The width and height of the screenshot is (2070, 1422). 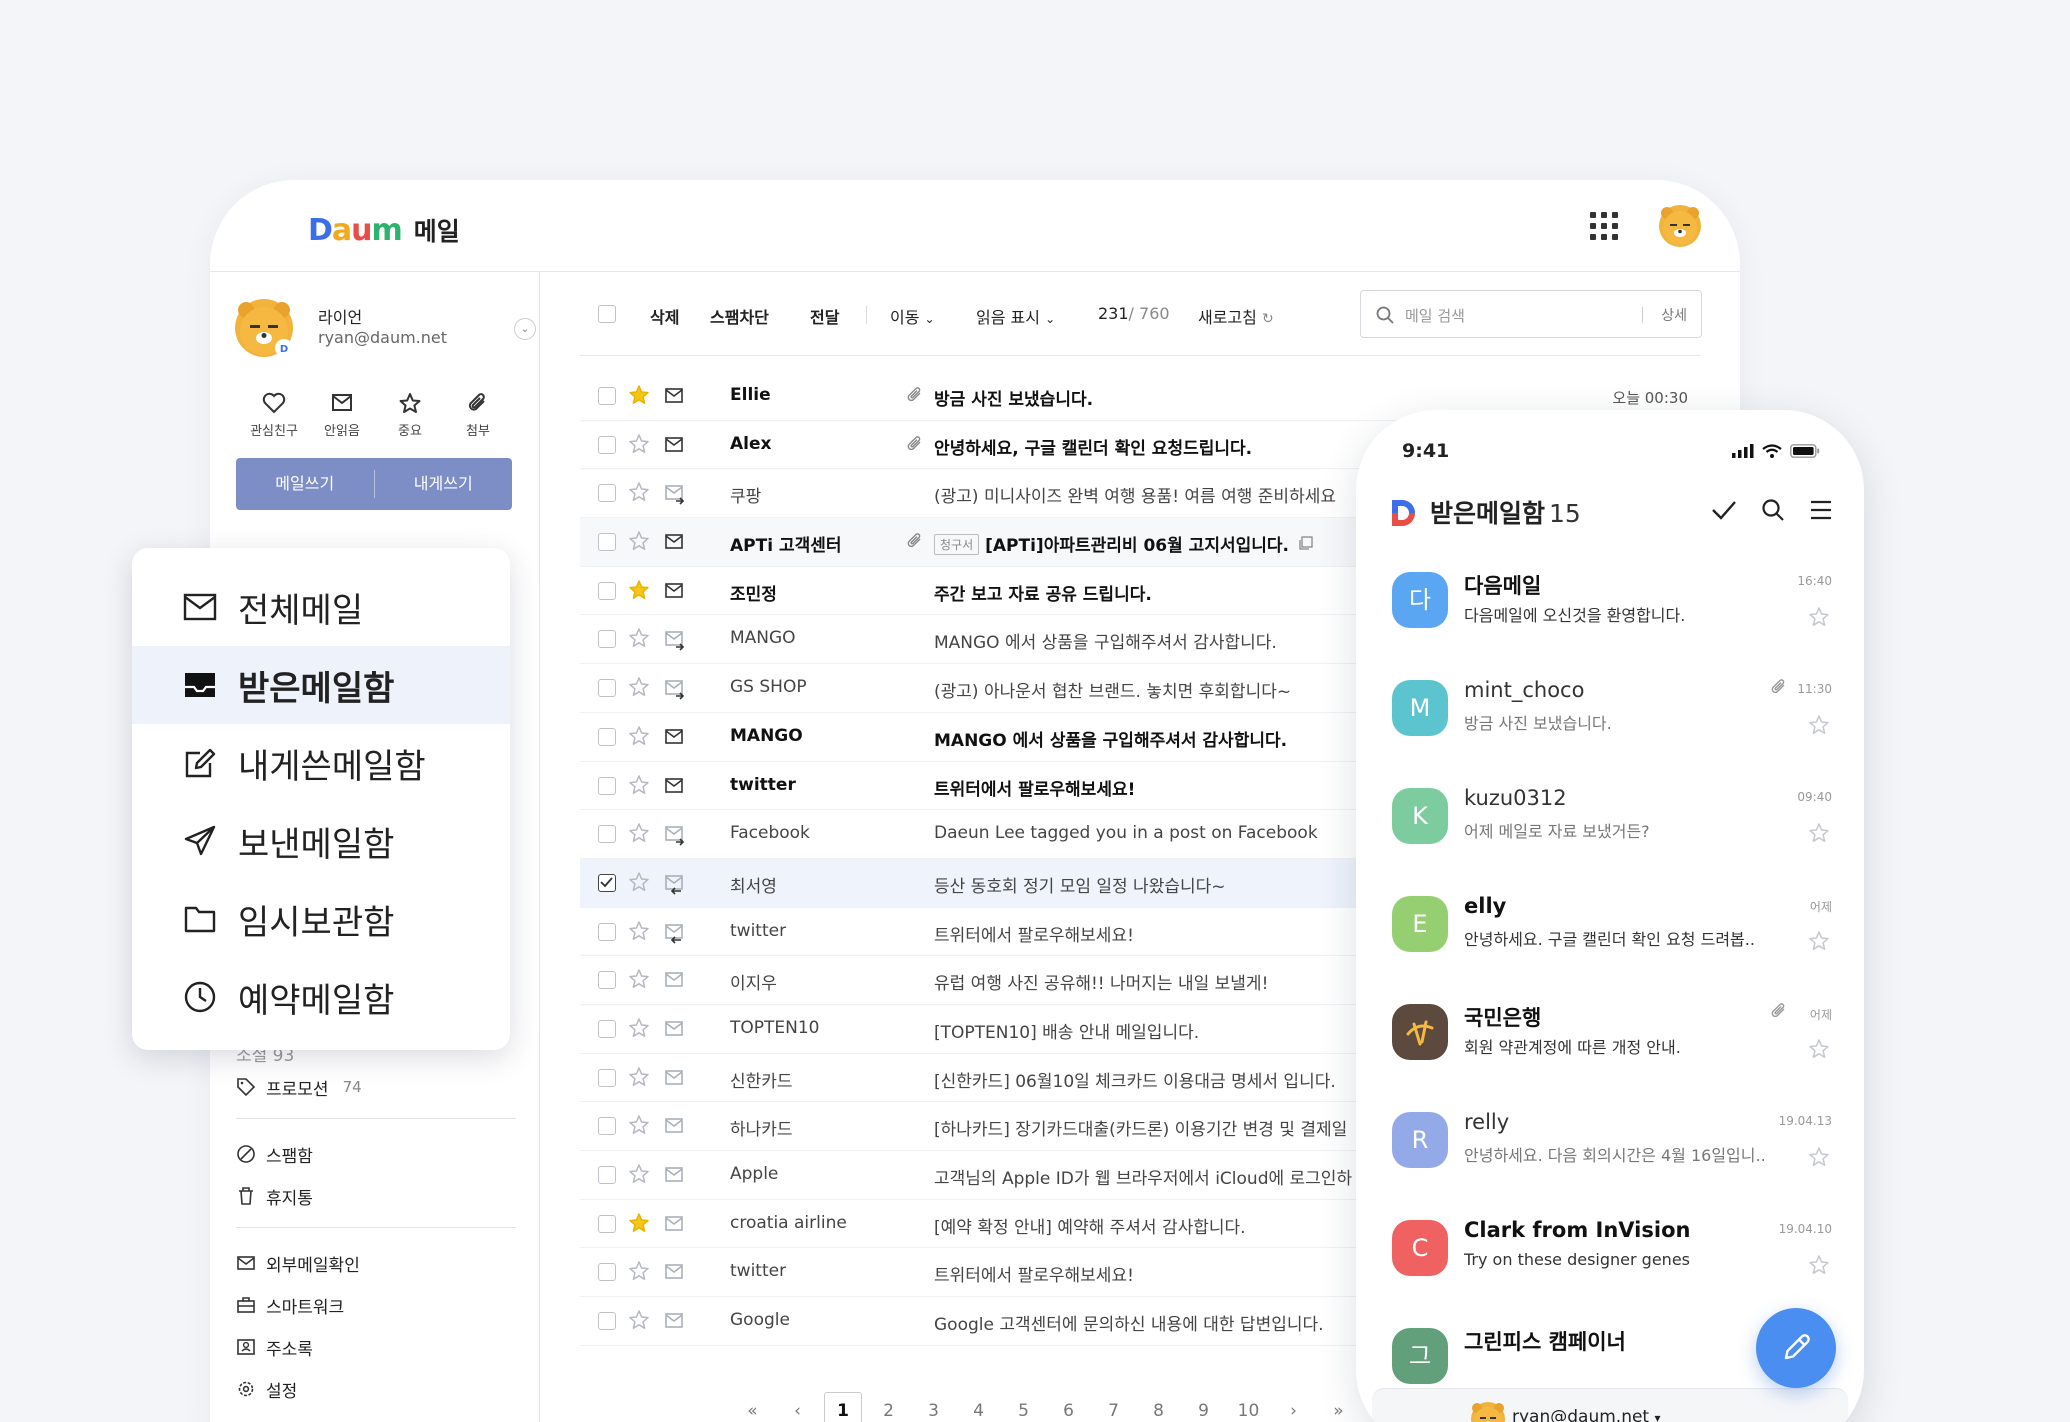 What do you see at coordinates (1149, 592) in the screenshot?
I see `subject: 주간 보고 자료 공유 드립니다.` at bounding box center [1149, 592].